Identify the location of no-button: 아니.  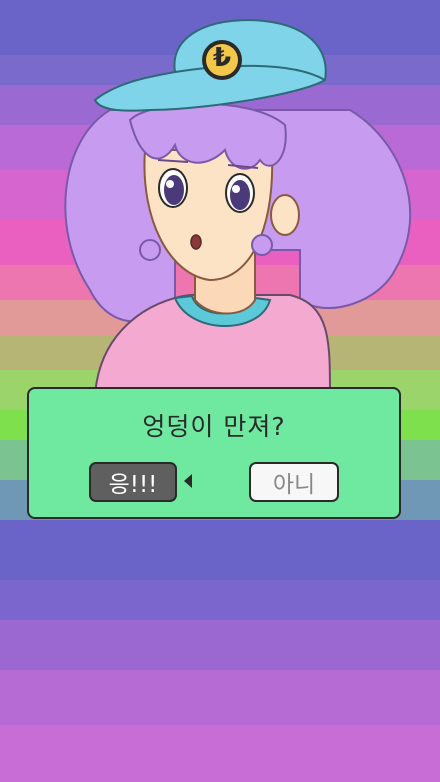
(294, 482).